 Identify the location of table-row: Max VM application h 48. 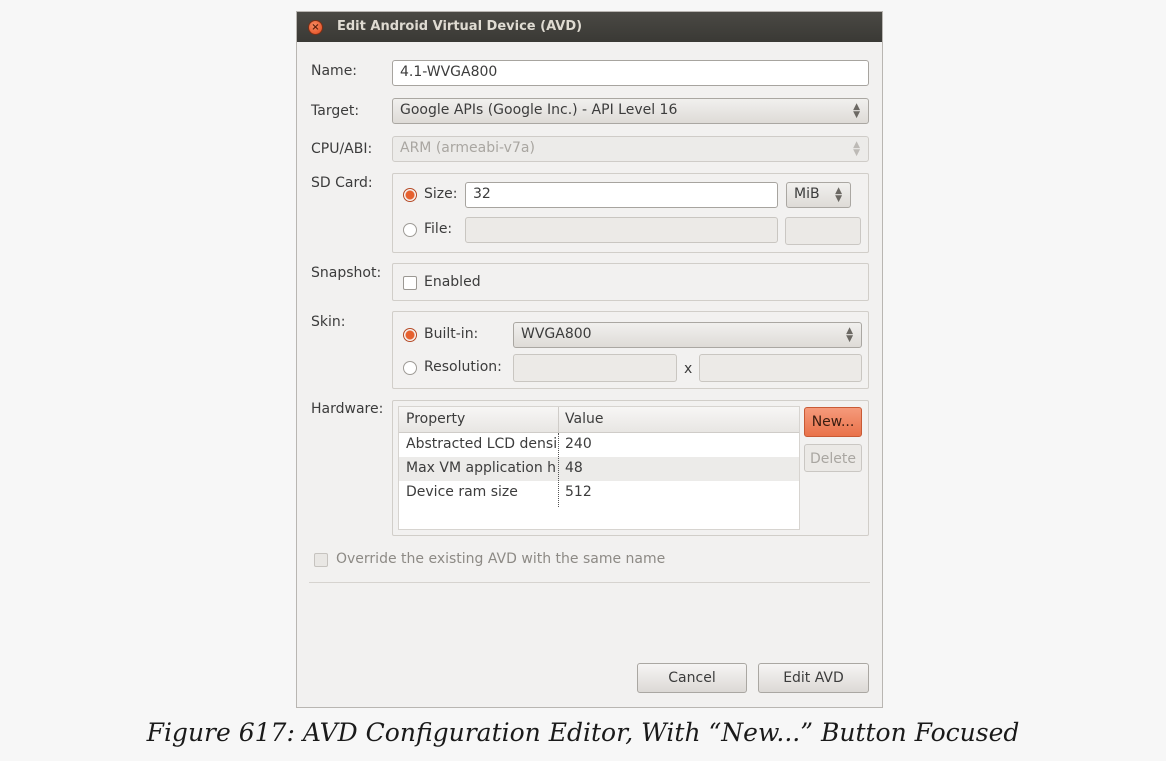
(599, 469).